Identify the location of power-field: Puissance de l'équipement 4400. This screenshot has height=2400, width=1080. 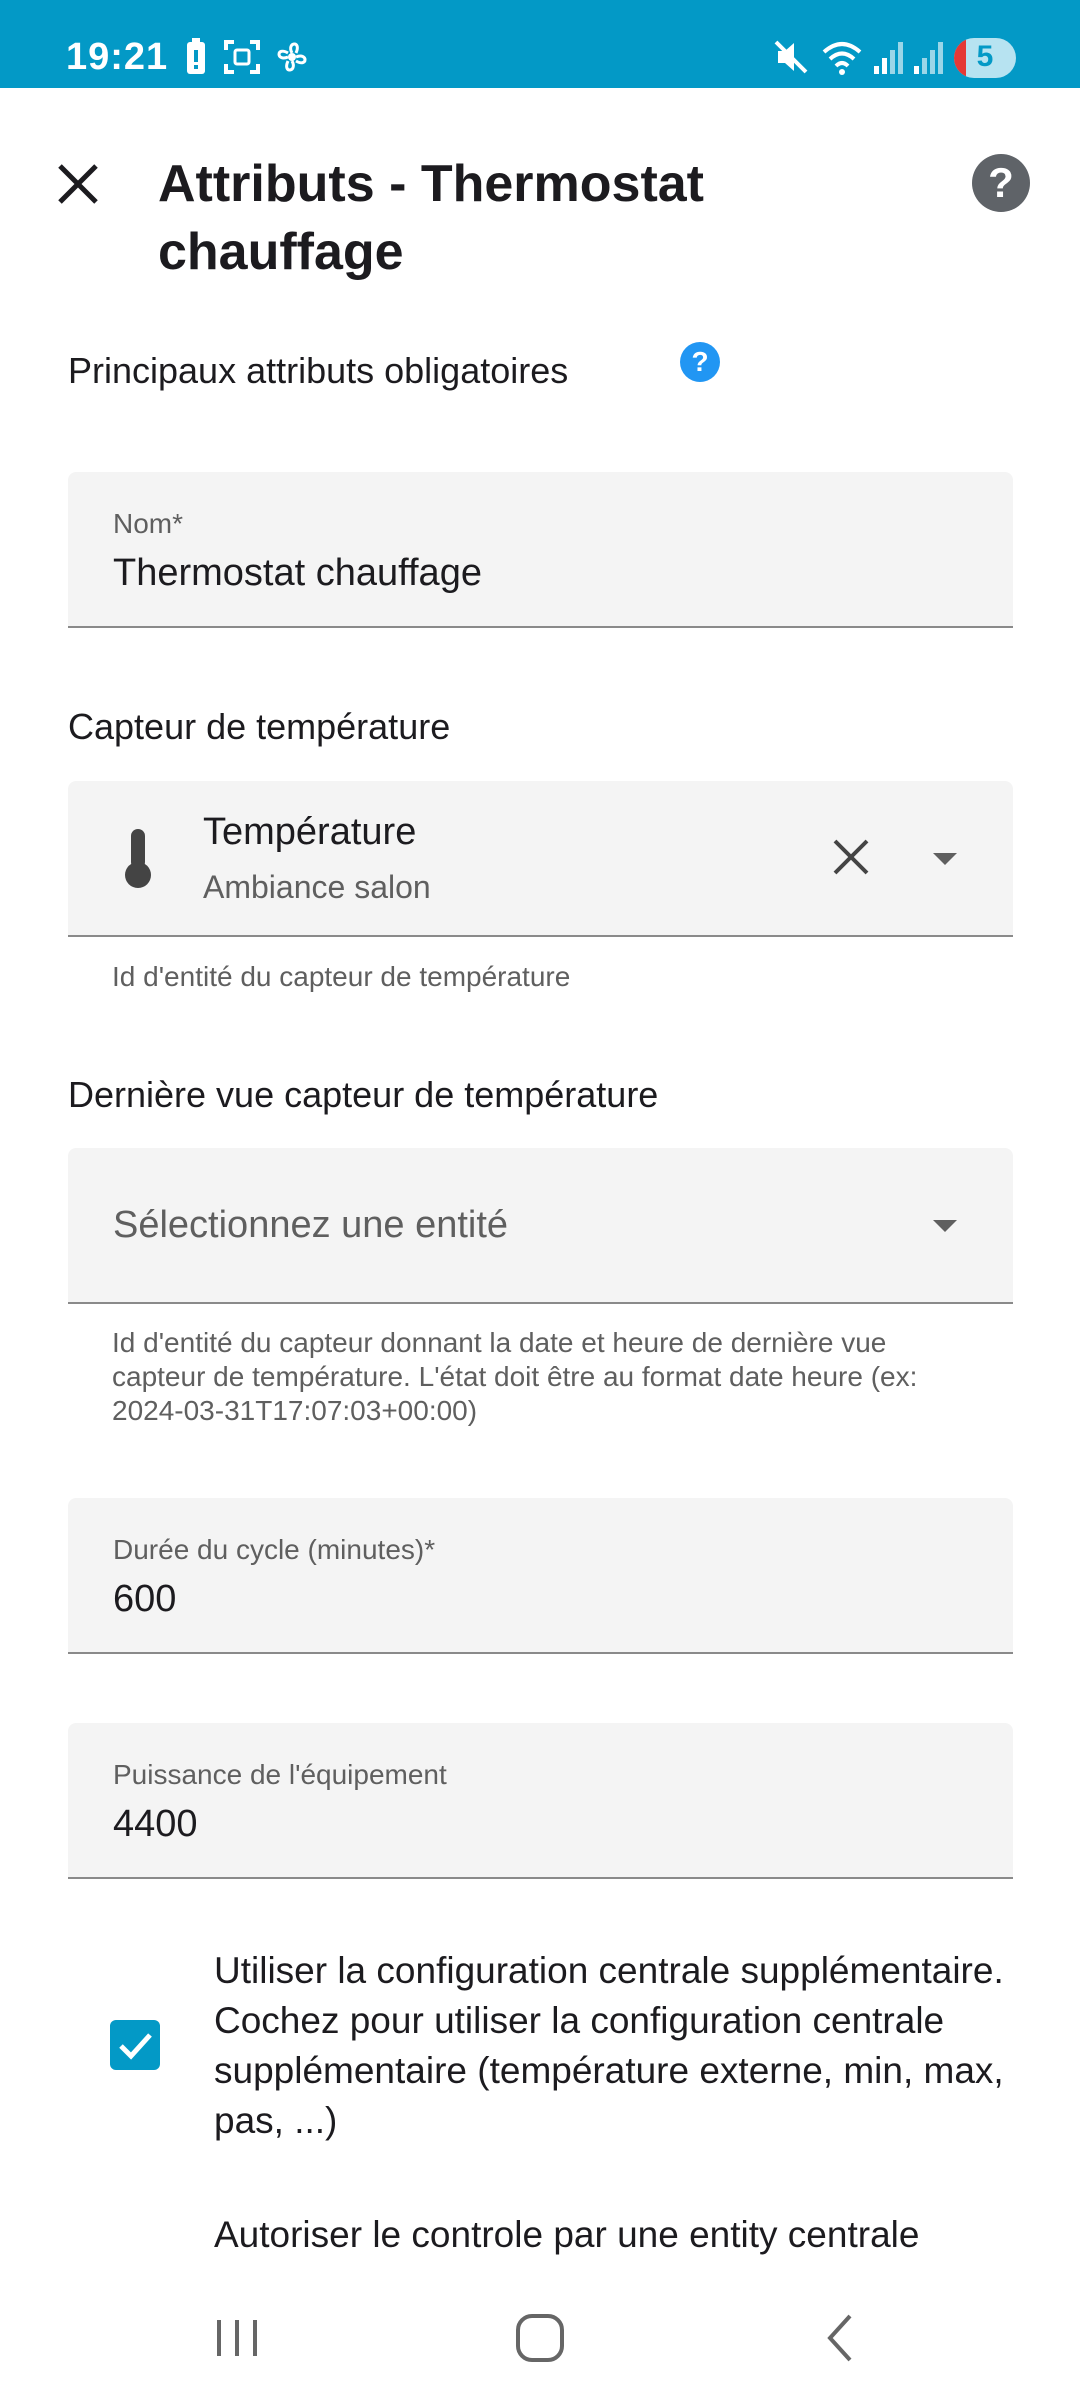
(540, 1801).